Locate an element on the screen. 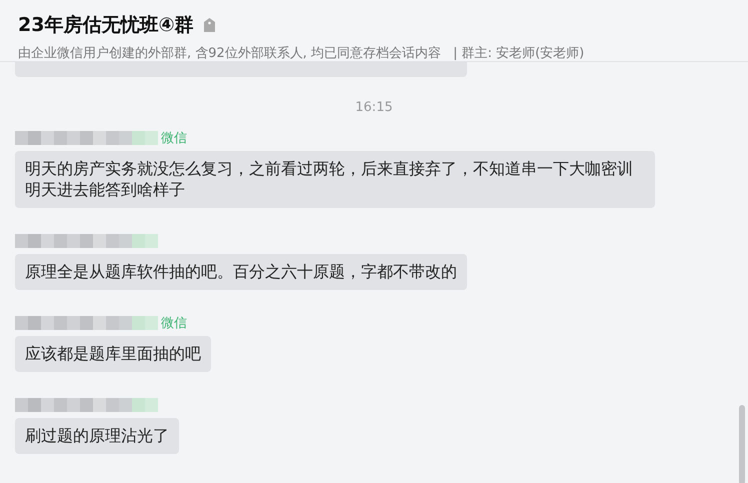 The image size is (748, 483). group-title: 23年房估无忧班④群 is located at coordinates (106, 25).